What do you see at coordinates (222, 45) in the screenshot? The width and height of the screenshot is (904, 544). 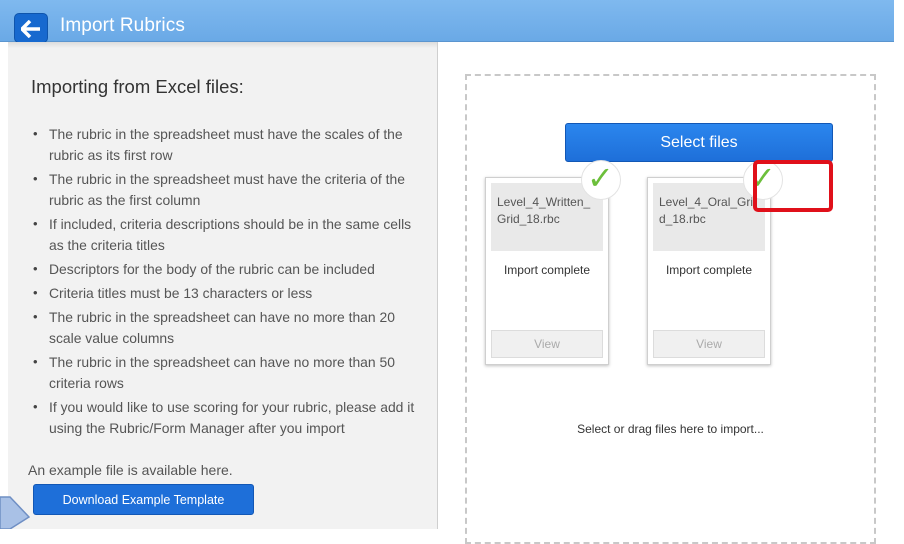 I see `panel-shadow` at bounding box center [222, 45].